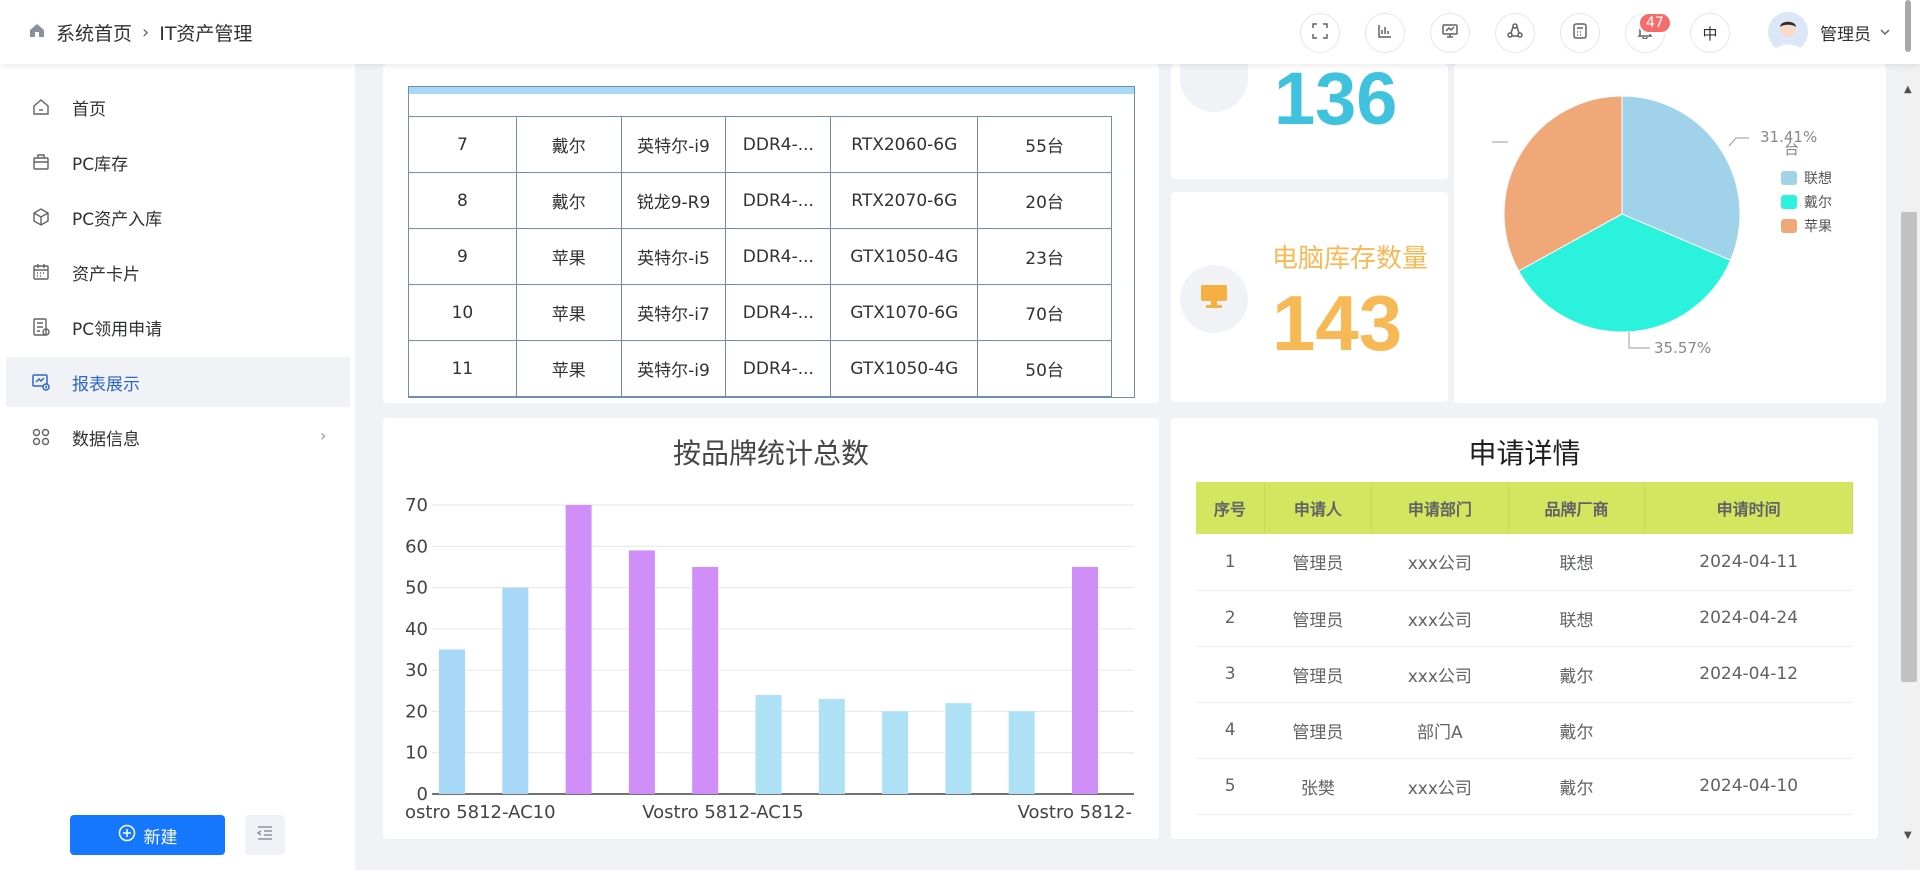 The height and width of the screenshot is (870, 1920). What do you see at coordinates (1748, 786) in the screenshot?
I see `table-cell: 2024-04-10` at bounding box center [1748, 786].